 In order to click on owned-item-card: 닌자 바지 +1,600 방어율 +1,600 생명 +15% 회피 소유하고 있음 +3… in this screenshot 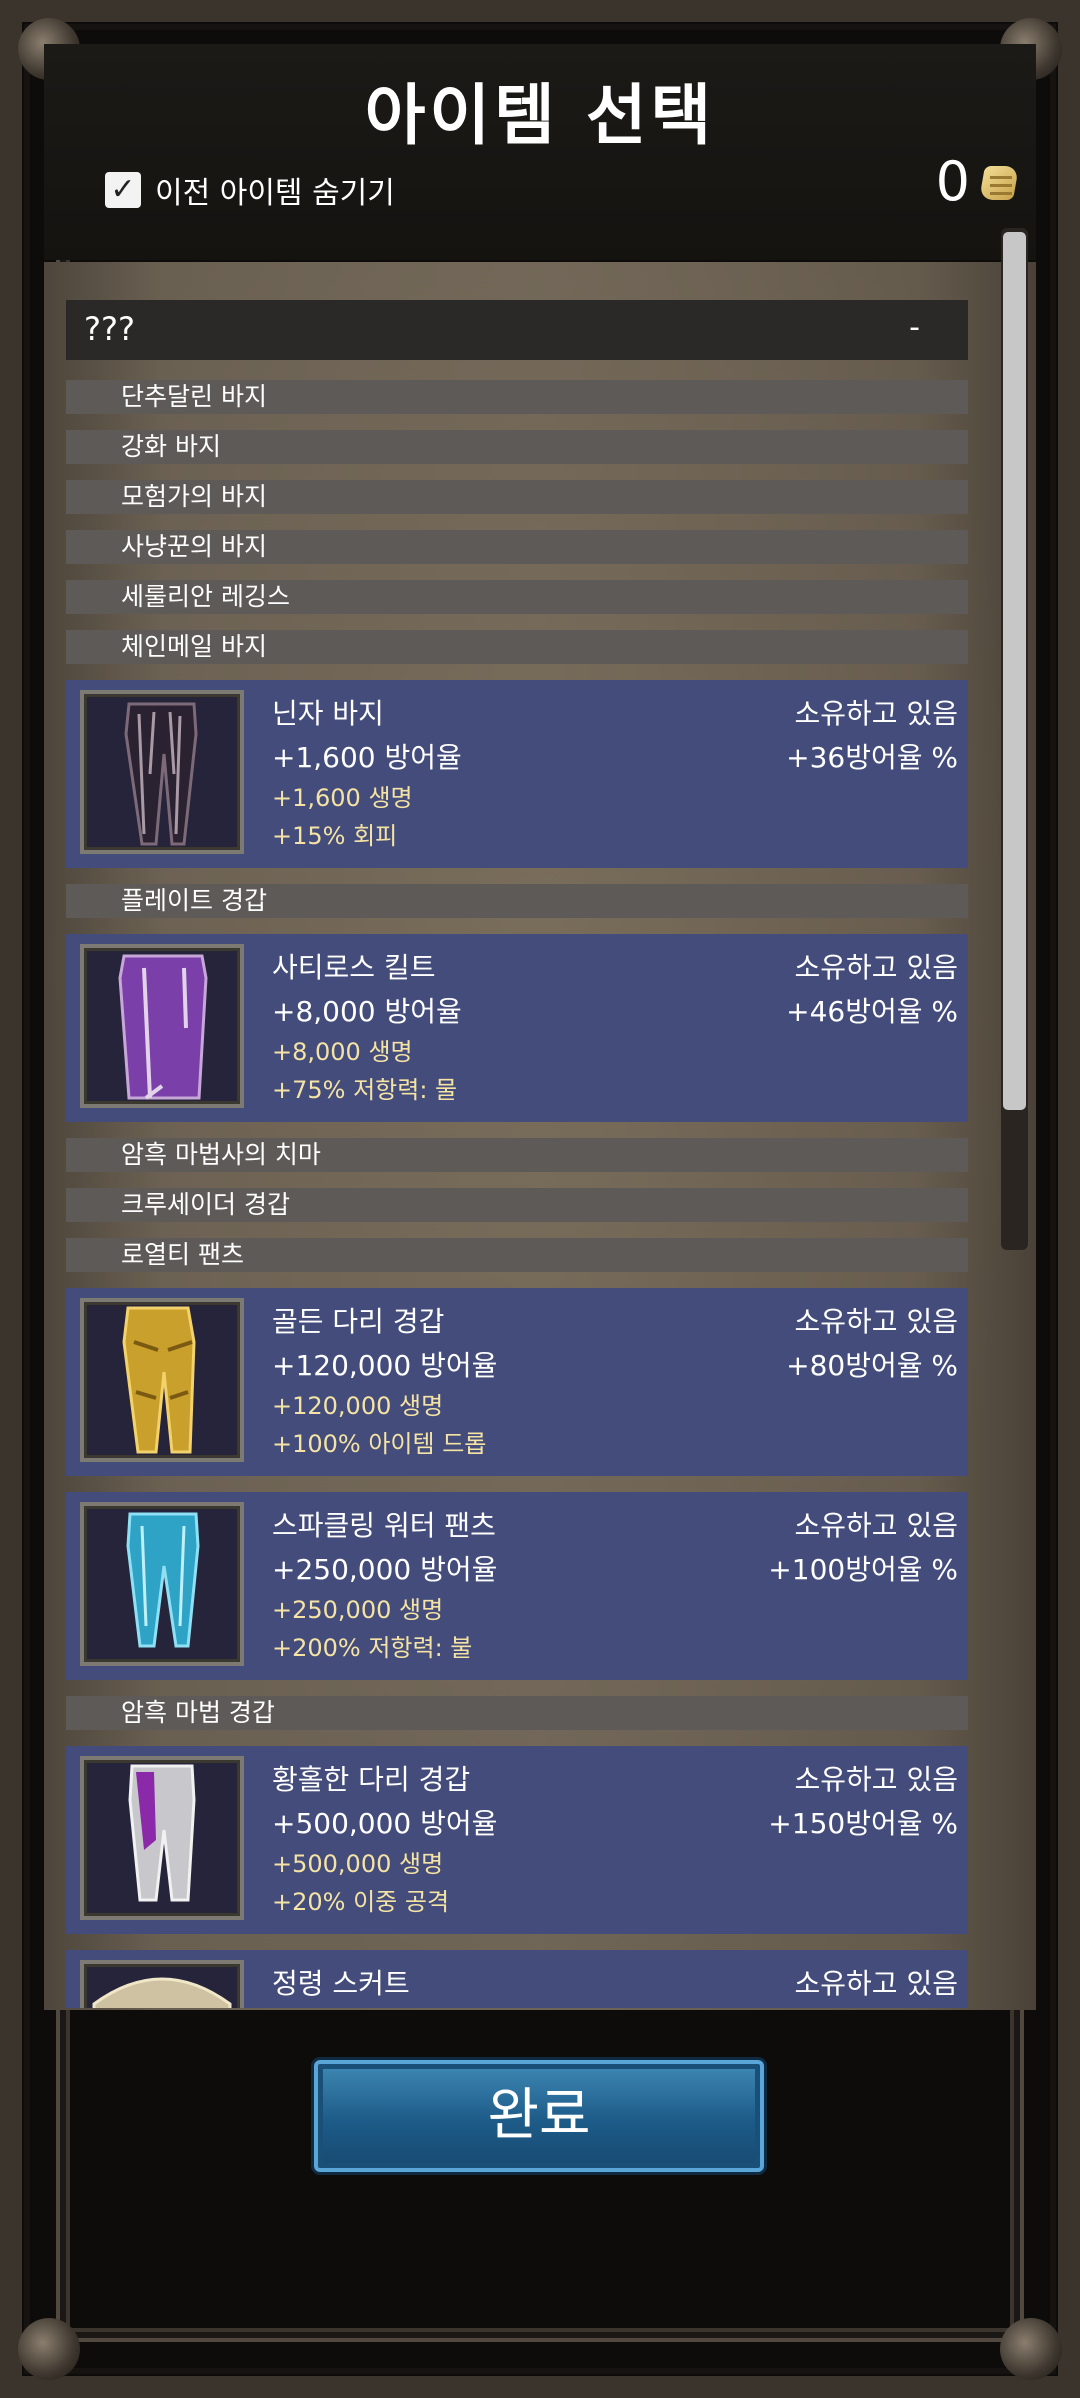, I will do `click(517, 774)`.